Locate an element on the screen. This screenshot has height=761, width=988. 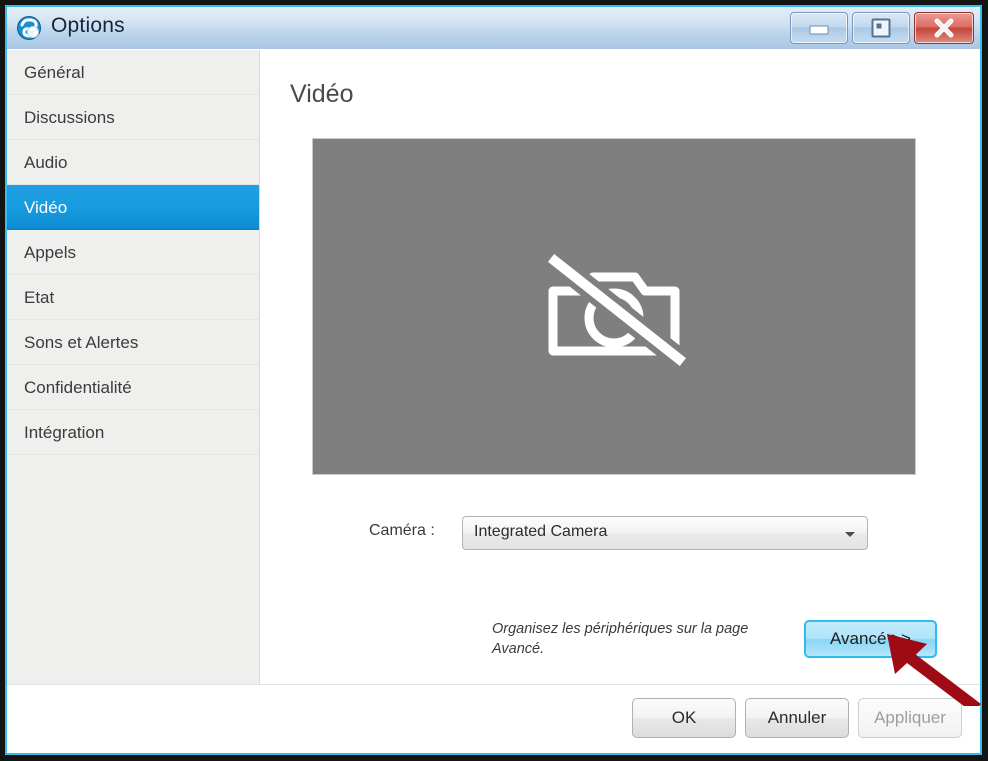
sidebar-item-integration: Intégration is located at coordinates (133, 432).